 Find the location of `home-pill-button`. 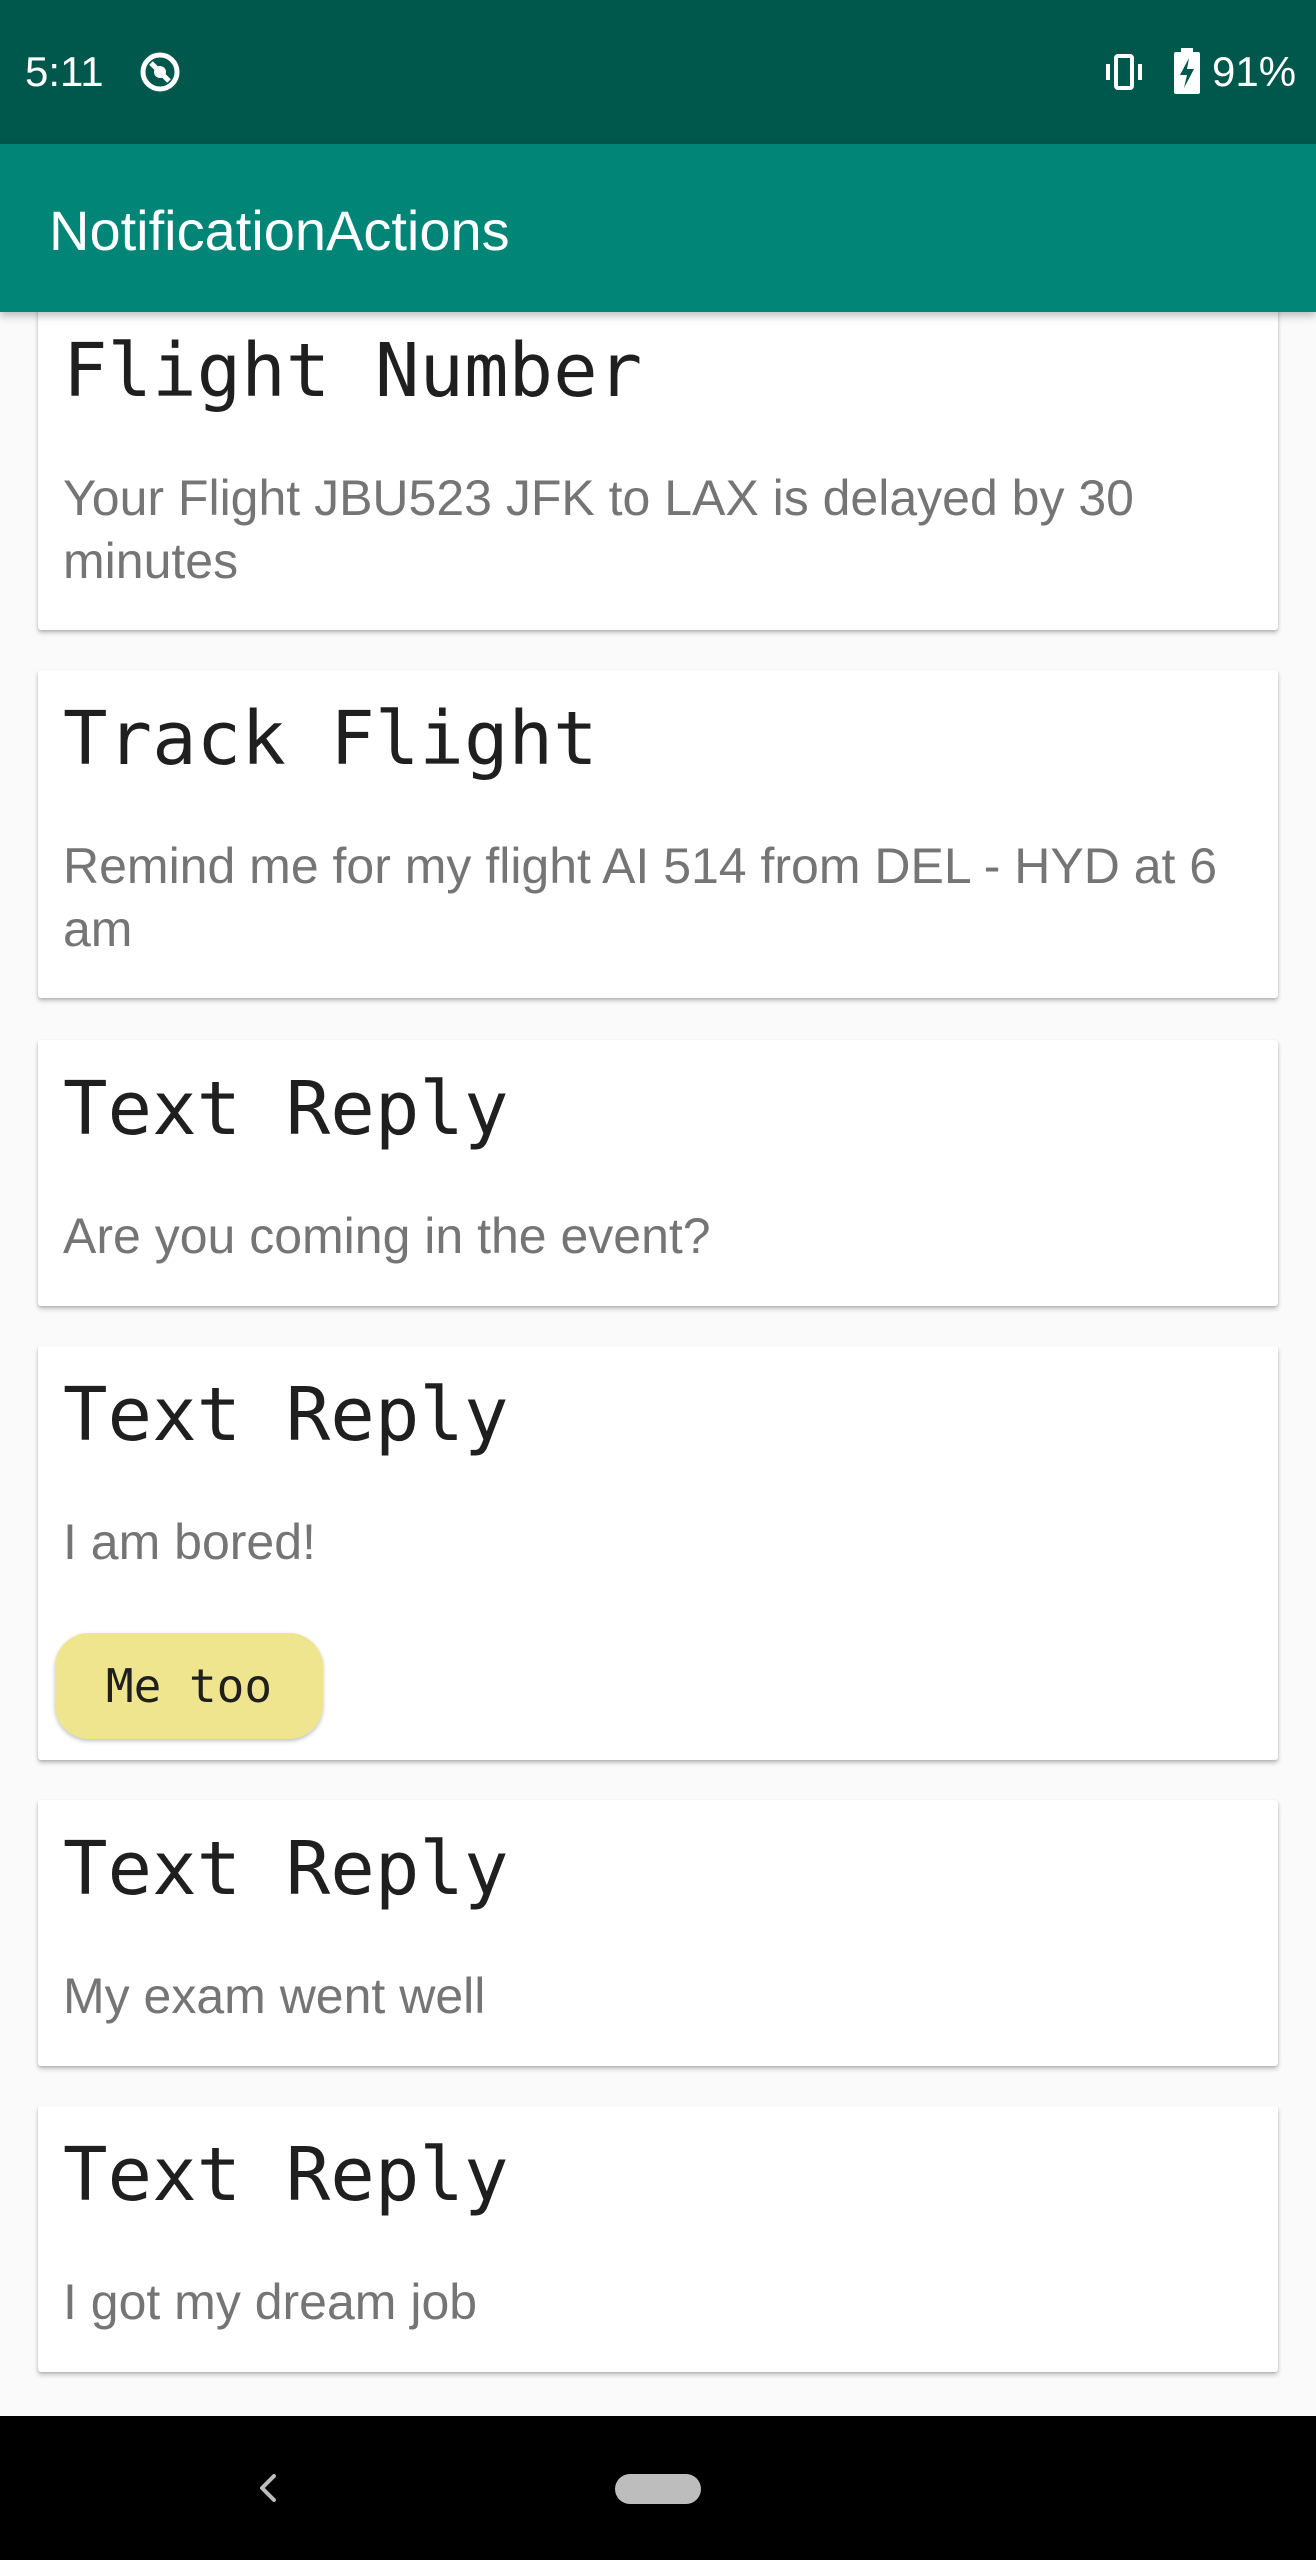

home-pill-button is located at coordinates (658, 2489).